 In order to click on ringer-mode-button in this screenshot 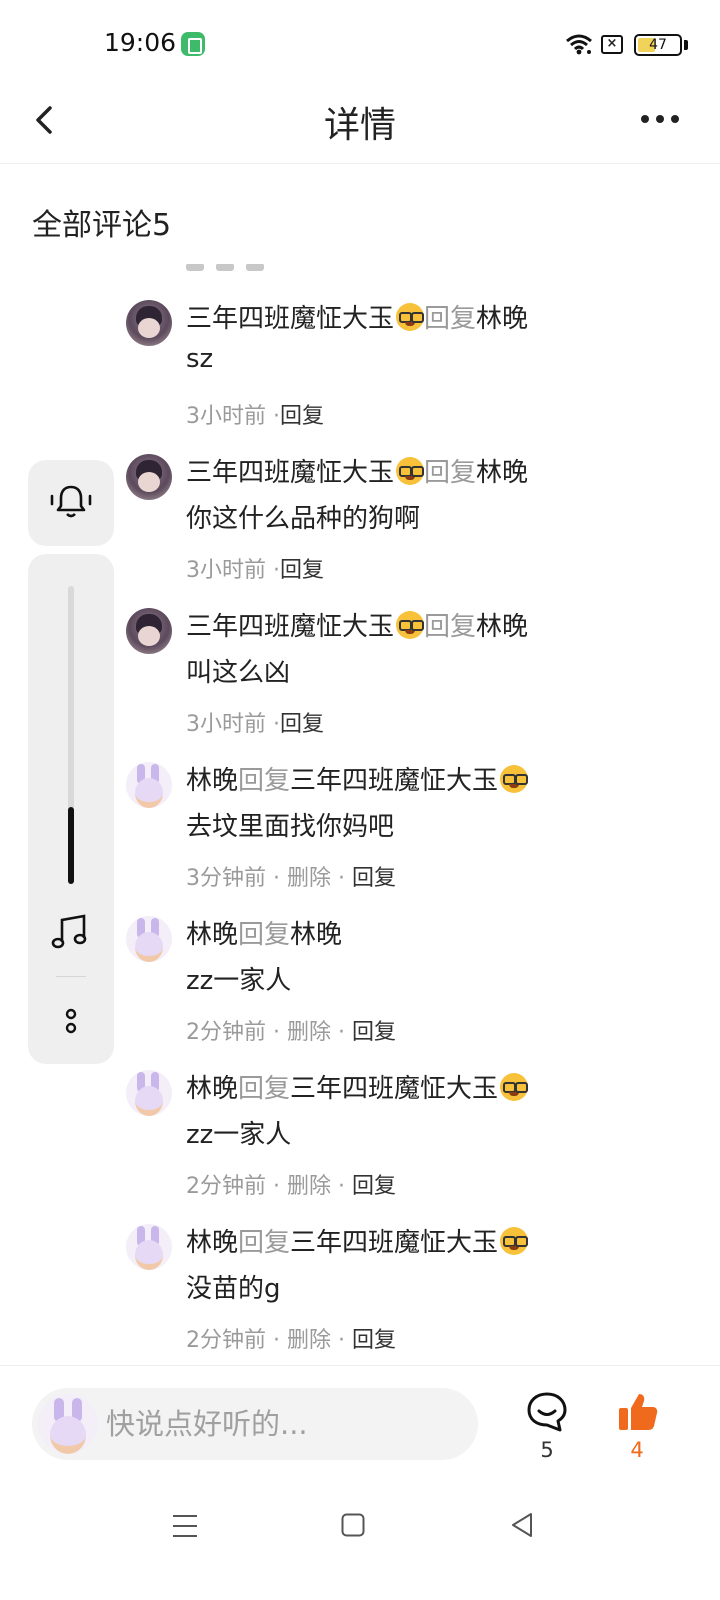, I will do `click(71, 503)`.